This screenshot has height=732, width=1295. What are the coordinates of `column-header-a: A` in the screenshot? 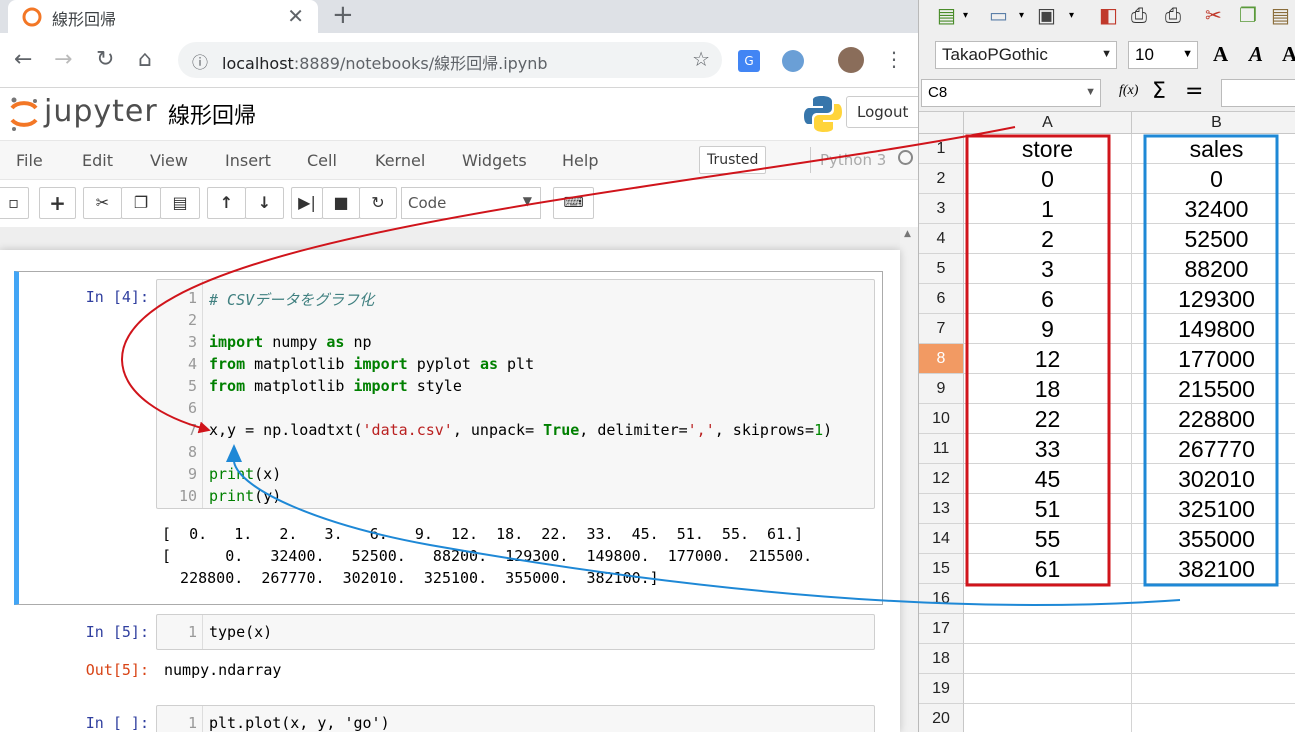 It's located at (1048, 123).